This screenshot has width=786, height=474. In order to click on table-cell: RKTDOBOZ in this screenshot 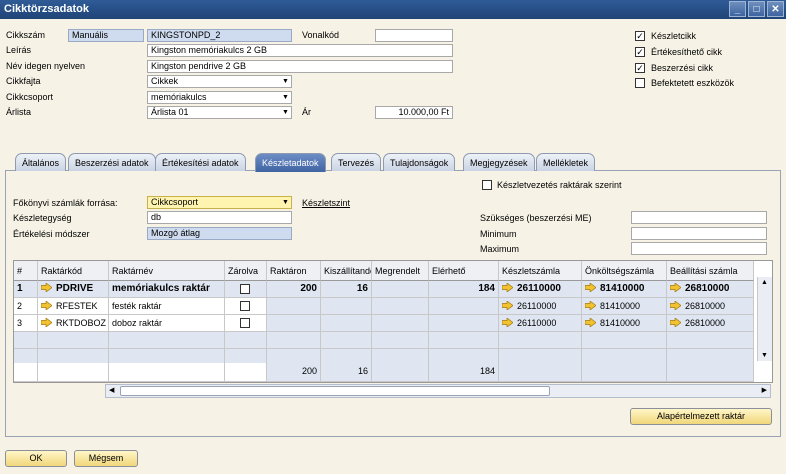, I will do `click(73, 323)`.